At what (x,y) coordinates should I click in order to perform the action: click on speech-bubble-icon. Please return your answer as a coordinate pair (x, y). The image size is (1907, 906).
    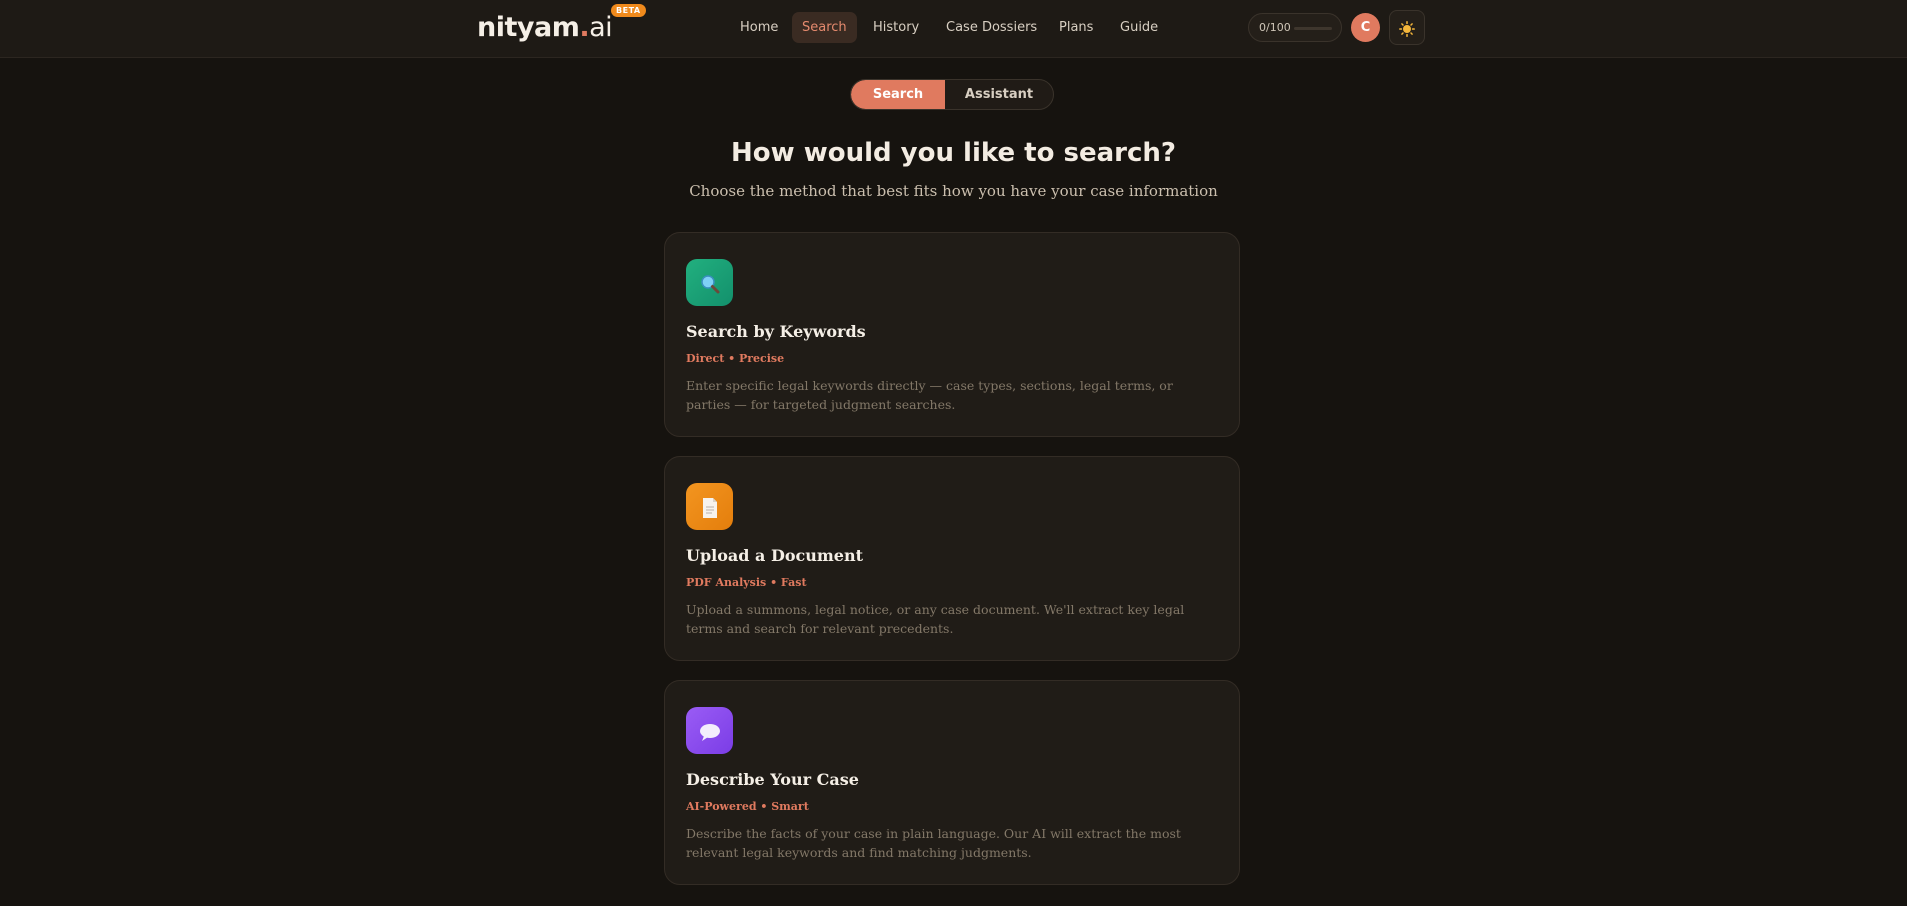
    Looking at the image, I should click on (709, 730).